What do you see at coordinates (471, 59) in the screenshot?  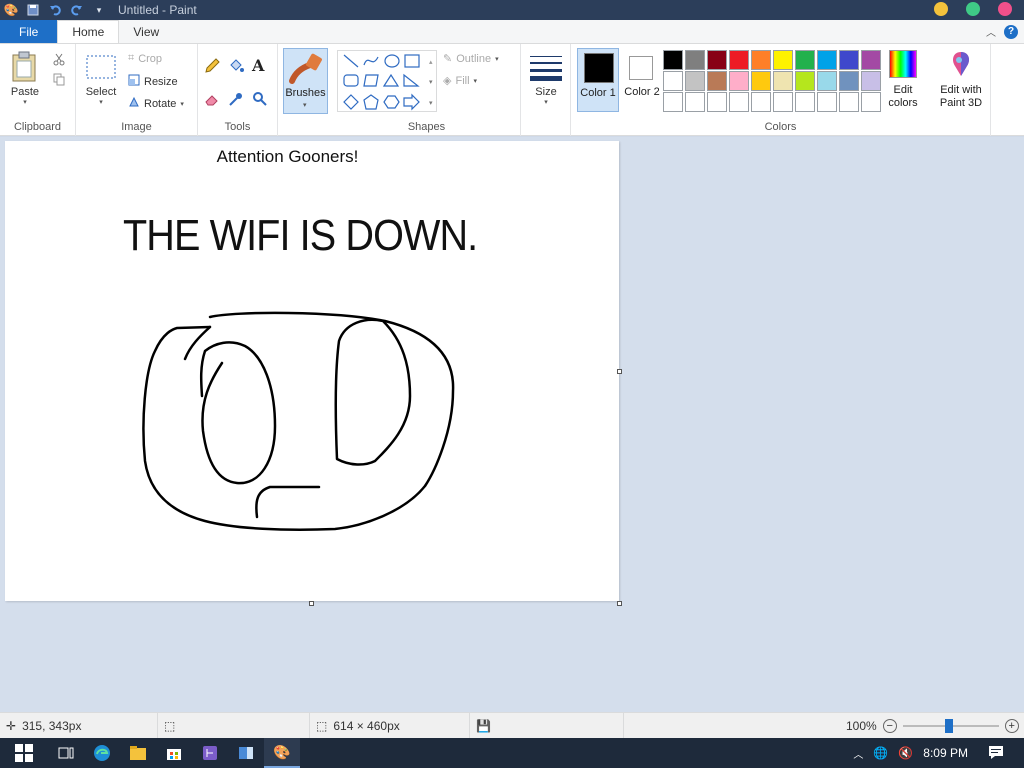 I see `outline-button: ✎ Outline ▾` at bounding box center [471, 59].